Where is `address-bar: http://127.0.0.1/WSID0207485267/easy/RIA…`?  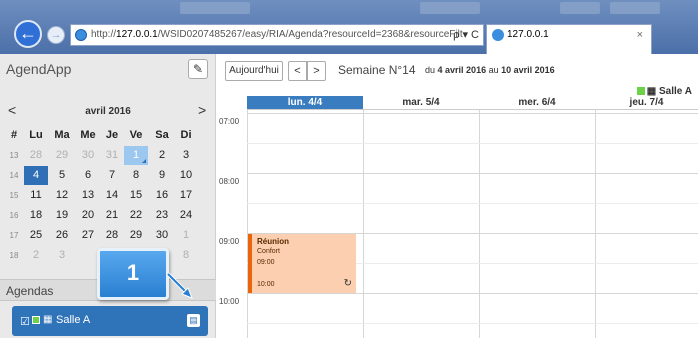 address-bar: http://127.0.0.1/WSID0207485267/easy/RIA… is located at coordinates (277, 35).